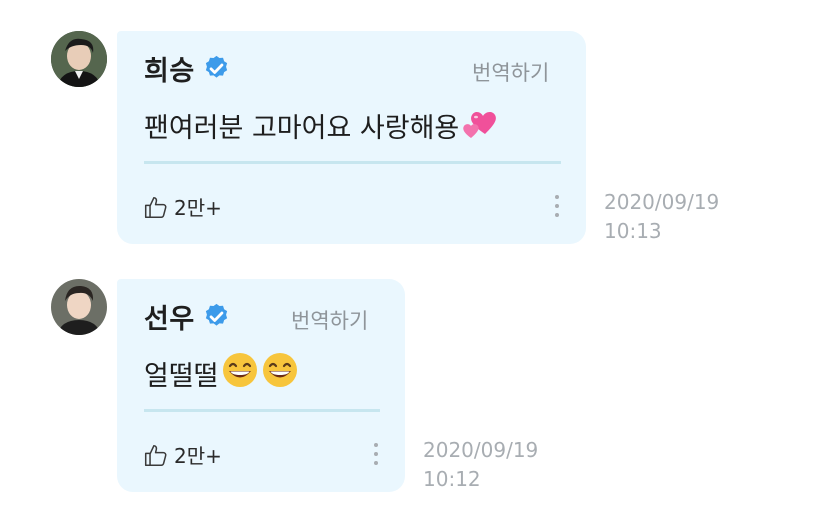 This screenshot has width=833, height=509. What do you see at coordinates (181, 376) in the screenshot?
I see `message-text: 얼떨떨` at bounding box center [181, 376].